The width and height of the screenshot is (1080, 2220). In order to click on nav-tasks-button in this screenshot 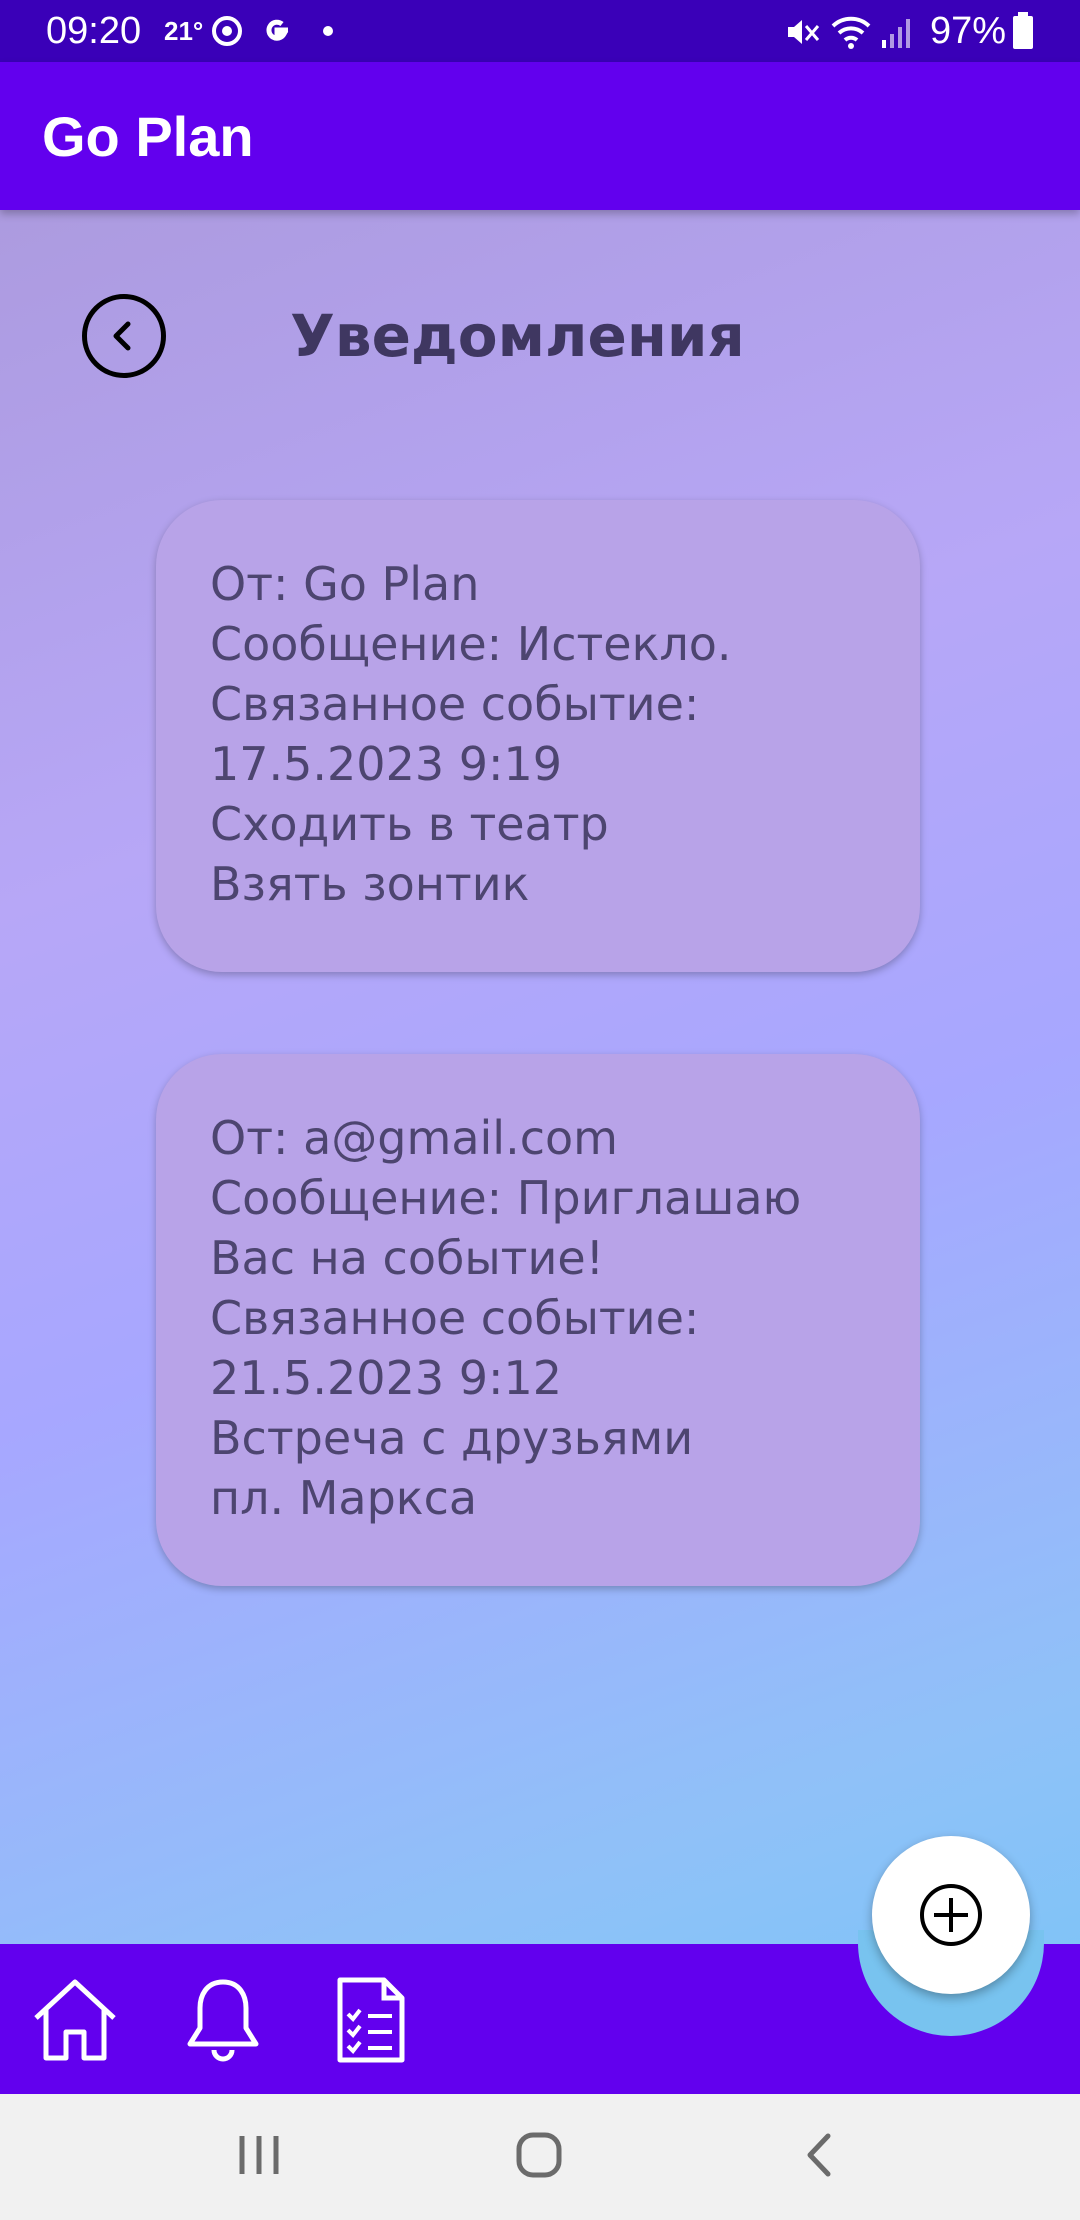, I will do `click(371, 2021)`.